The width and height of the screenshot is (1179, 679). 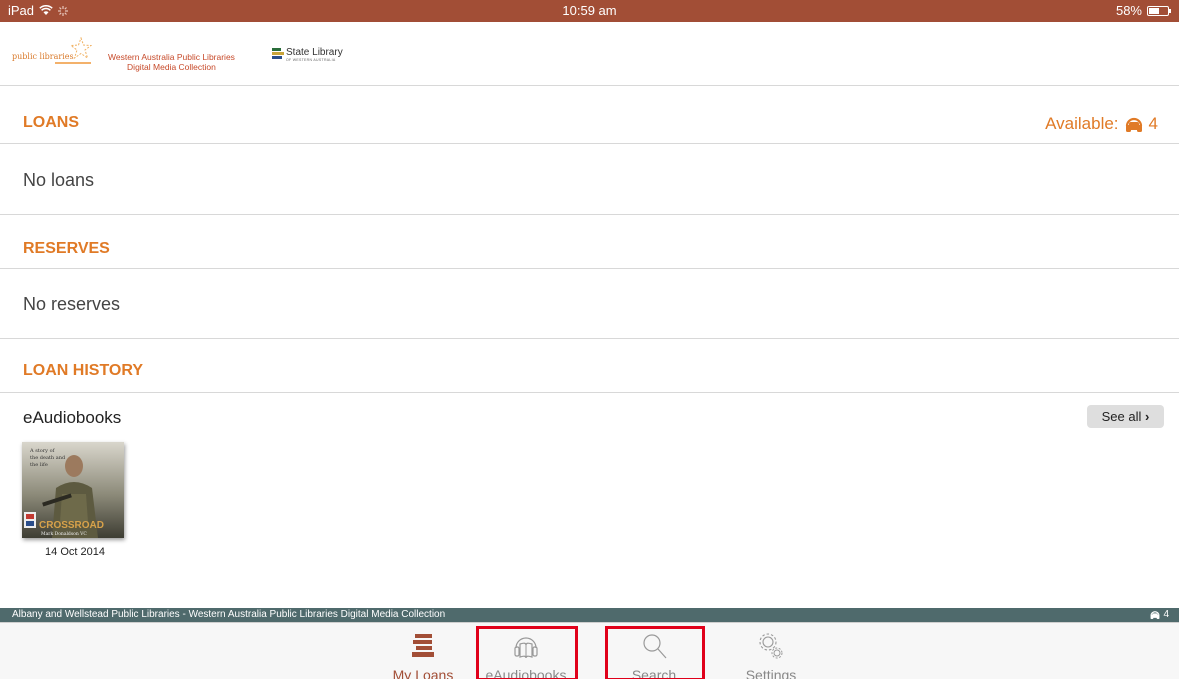 I want to click on available-number: 4, so click(x=1153, y=123).